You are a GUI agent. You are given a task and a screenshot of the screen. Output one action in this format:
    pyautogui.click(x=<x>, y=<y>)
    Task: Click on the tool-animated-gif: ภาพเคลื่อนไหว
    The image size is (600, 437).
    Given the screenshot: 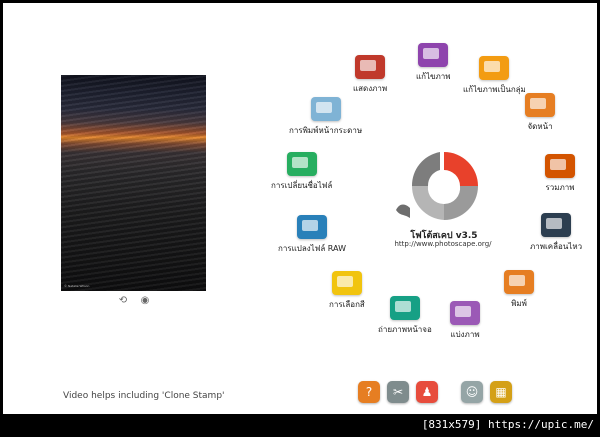 What is the action you would take?
    pyautogui.click(x=556, y=233)
    